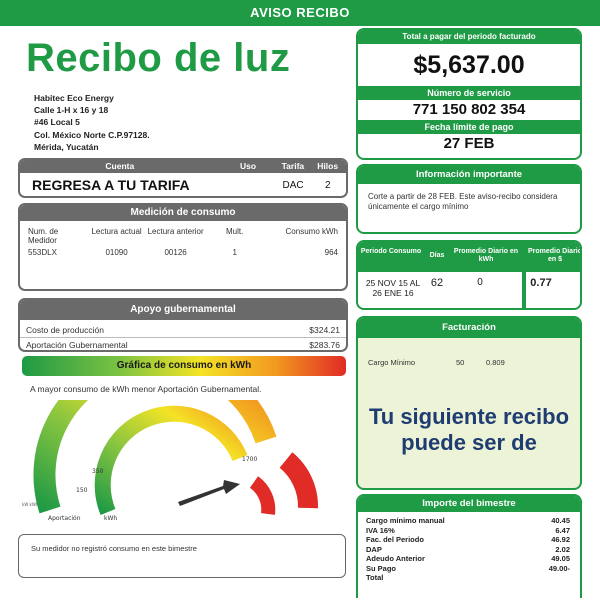  What do you see at coordinates (234, 231) in the screenshot?
I see `medicion-header: Mult.` at bounding box center [234, 231].